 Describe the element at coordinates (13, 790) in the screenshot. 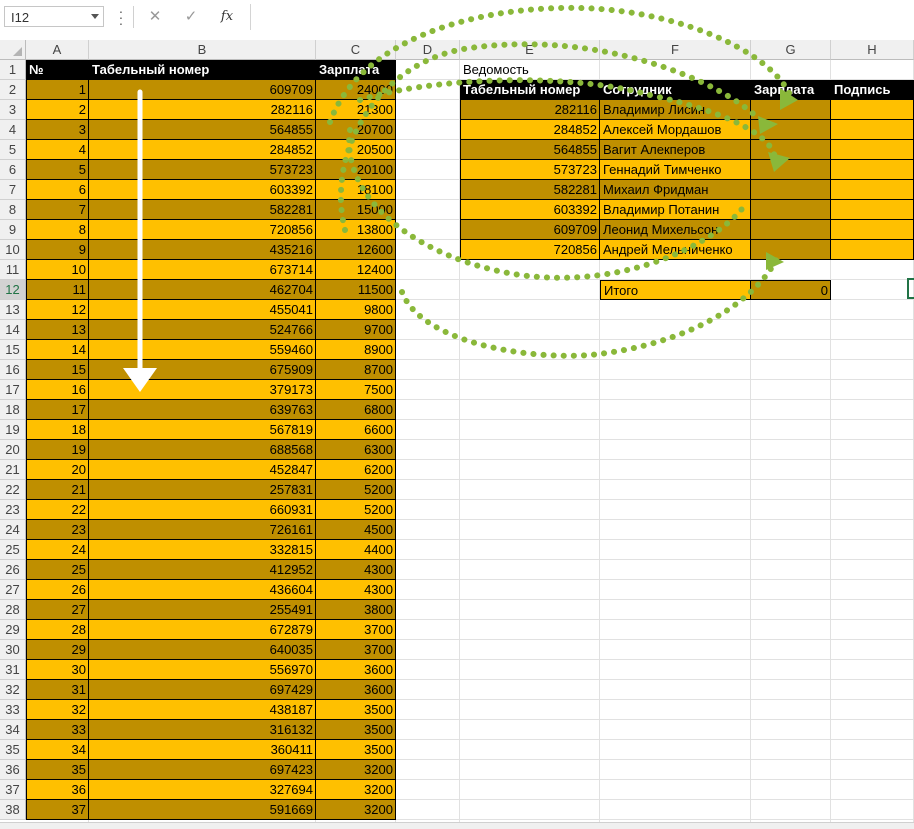

I see `row-header-37: 37` at that location.